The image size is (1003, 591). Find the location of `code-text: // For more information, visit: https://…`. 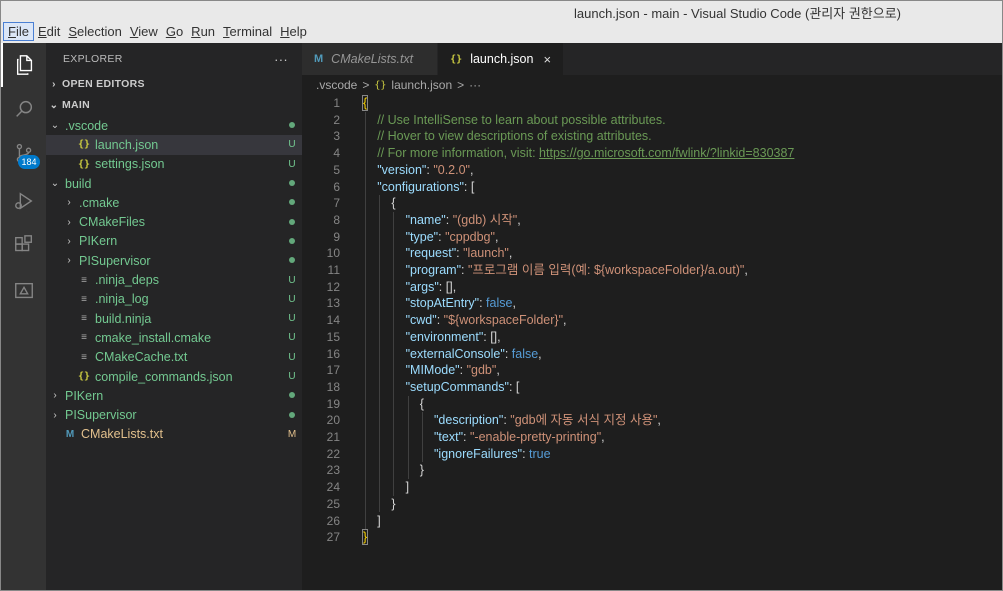

code-text: // For more information, visit: https://… is located at coordinates (585, 153).